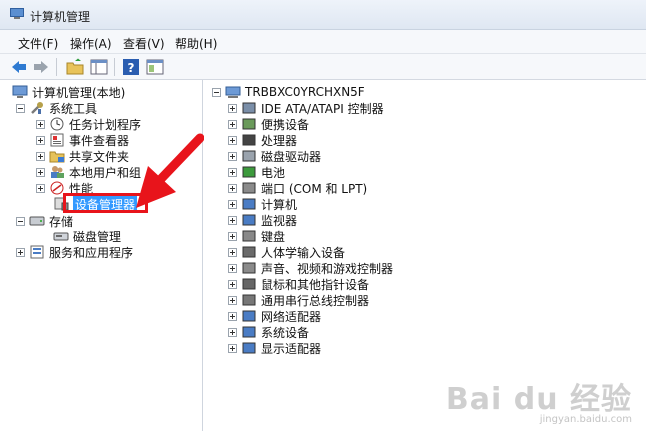 This screenshot has width=646, height=431. What do you see at coordinates (274, 156) in the screenshot?
I see `device-category-item: 磁盘驱动器` at bounding box center [274, 156].